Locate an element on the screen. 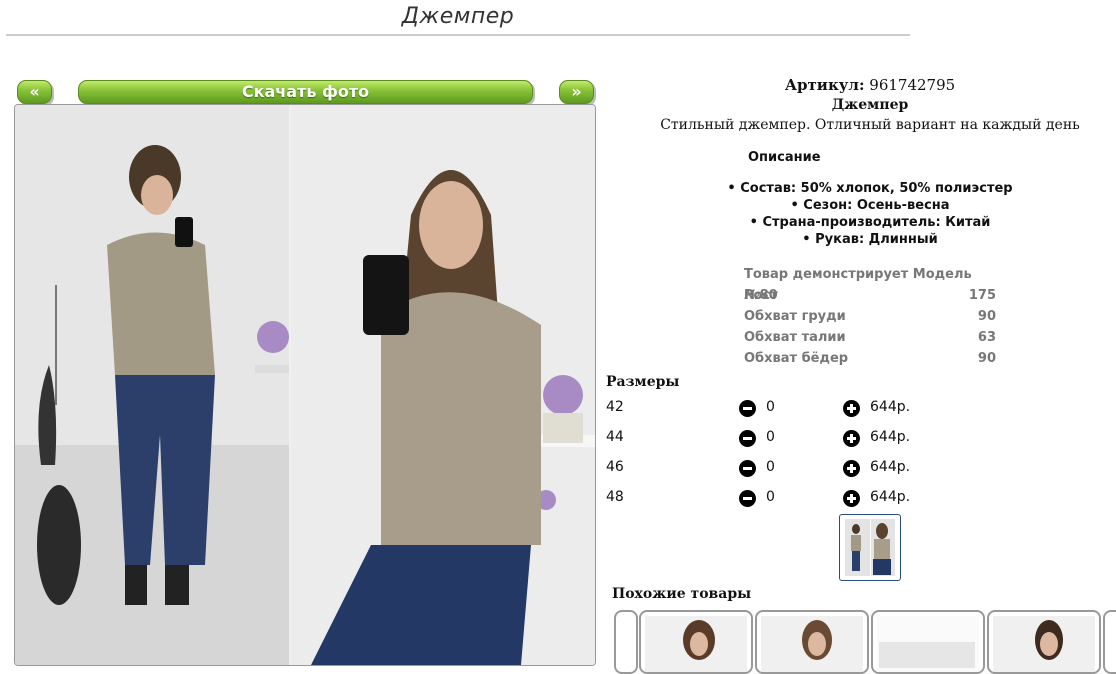 The width and height of the screenshot is (1116, 674). model-label: Обхват талии is located at coordinates (795, 337).